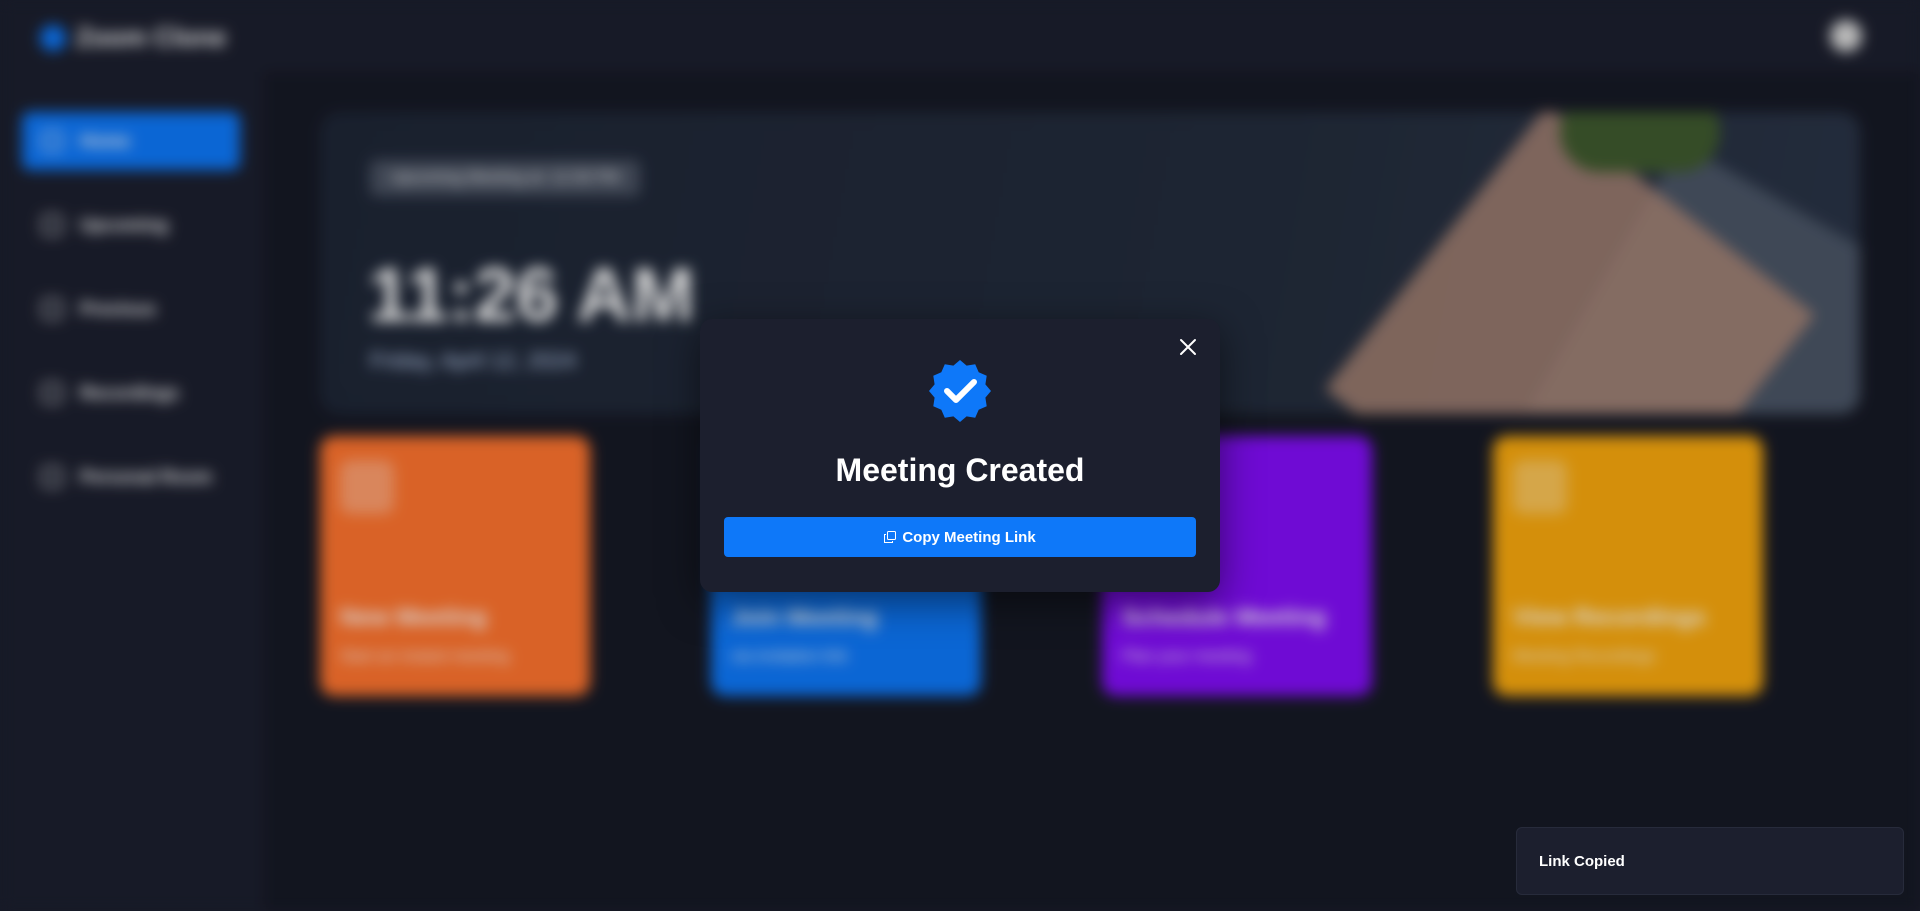 This screenshot has height=911, width=1920. Describe the element at coordinates (969, 537) in the screenshot. I see `button-label: Copy Meeting Link` at that location.